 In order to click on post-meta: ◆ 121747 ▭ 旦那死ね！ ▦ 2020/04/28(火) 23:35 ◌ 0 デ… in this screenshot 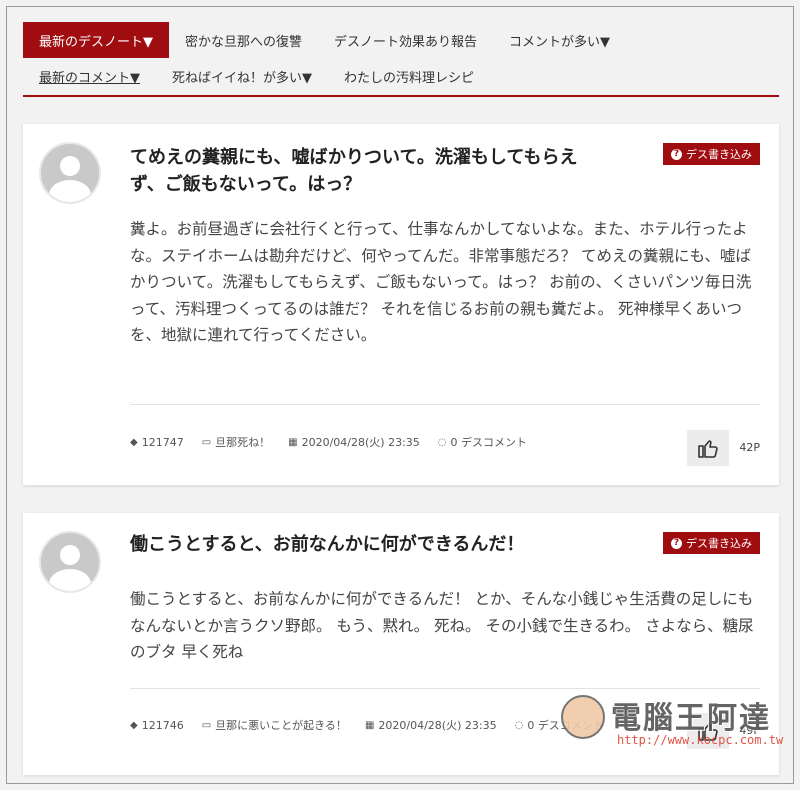, I will do `click(328, 442)`.